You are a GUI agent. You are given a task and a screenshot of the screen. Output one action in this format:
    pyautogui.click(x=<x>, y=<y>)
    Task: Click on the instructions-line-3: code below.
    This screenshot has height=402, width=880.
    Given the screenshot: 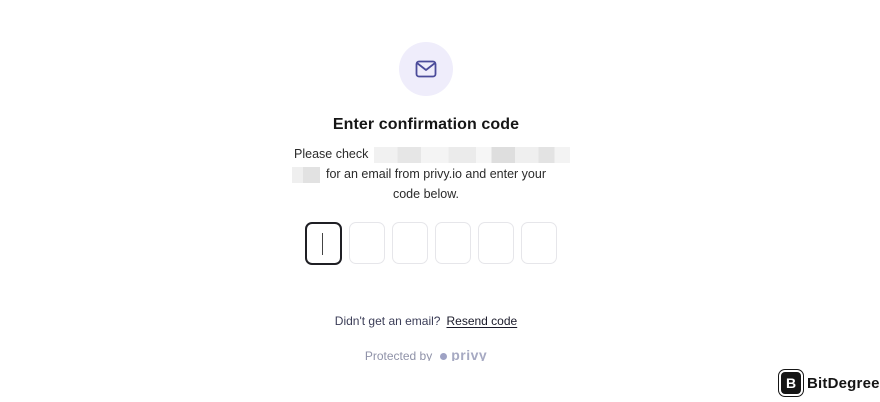 What is the action you would take?
    pyautogui.click(x=426, y=194)
    